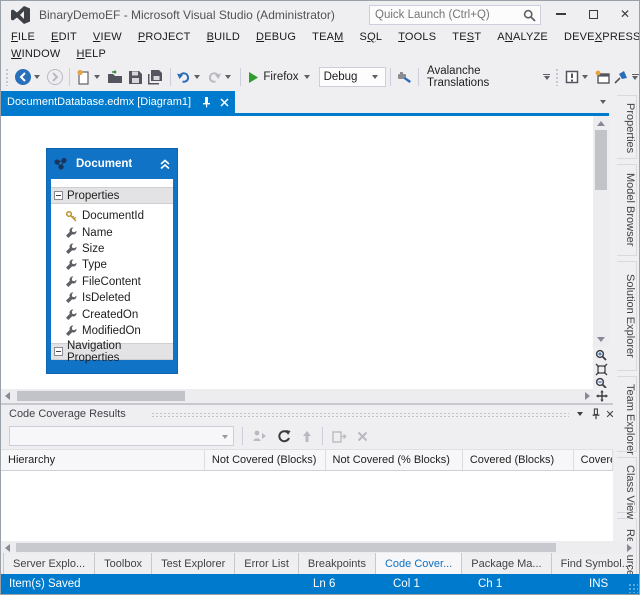 The height and width of the screenshot is (595, 640). I want to click on panel-scroll-thumb, so click(286, 547).